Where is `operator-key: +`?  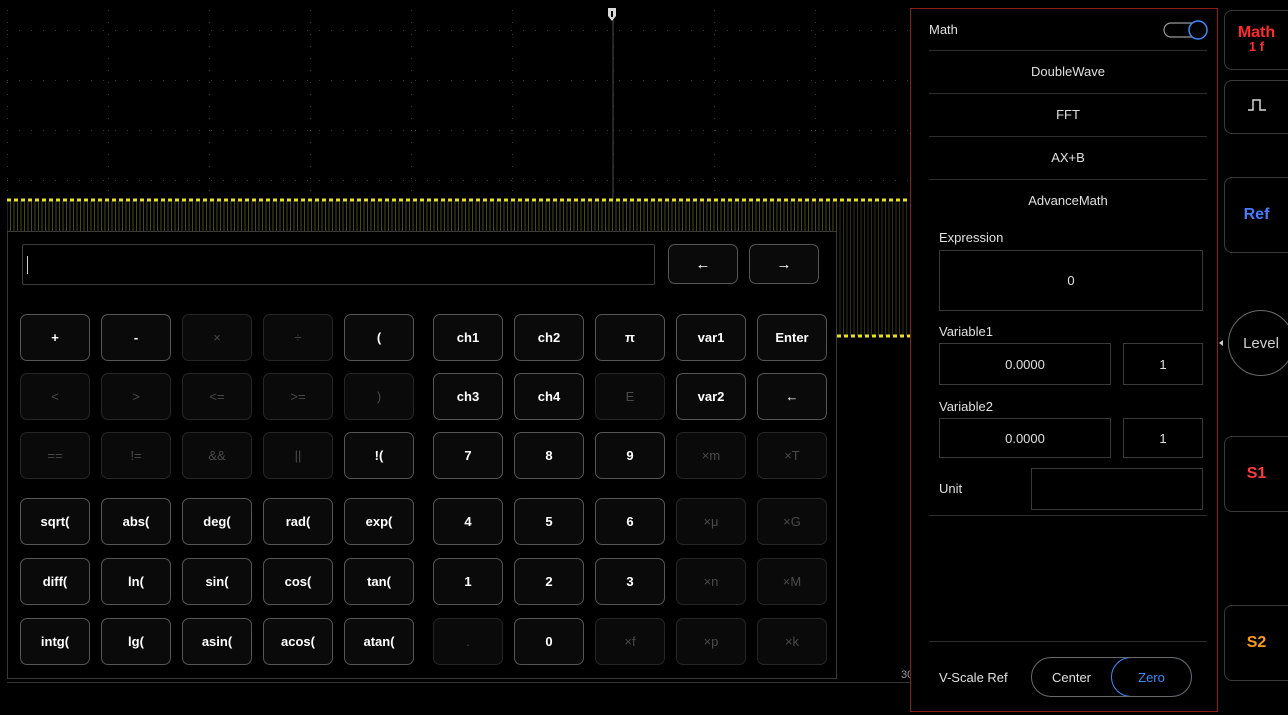 operator-key: + is located at coordinates (55, 337).